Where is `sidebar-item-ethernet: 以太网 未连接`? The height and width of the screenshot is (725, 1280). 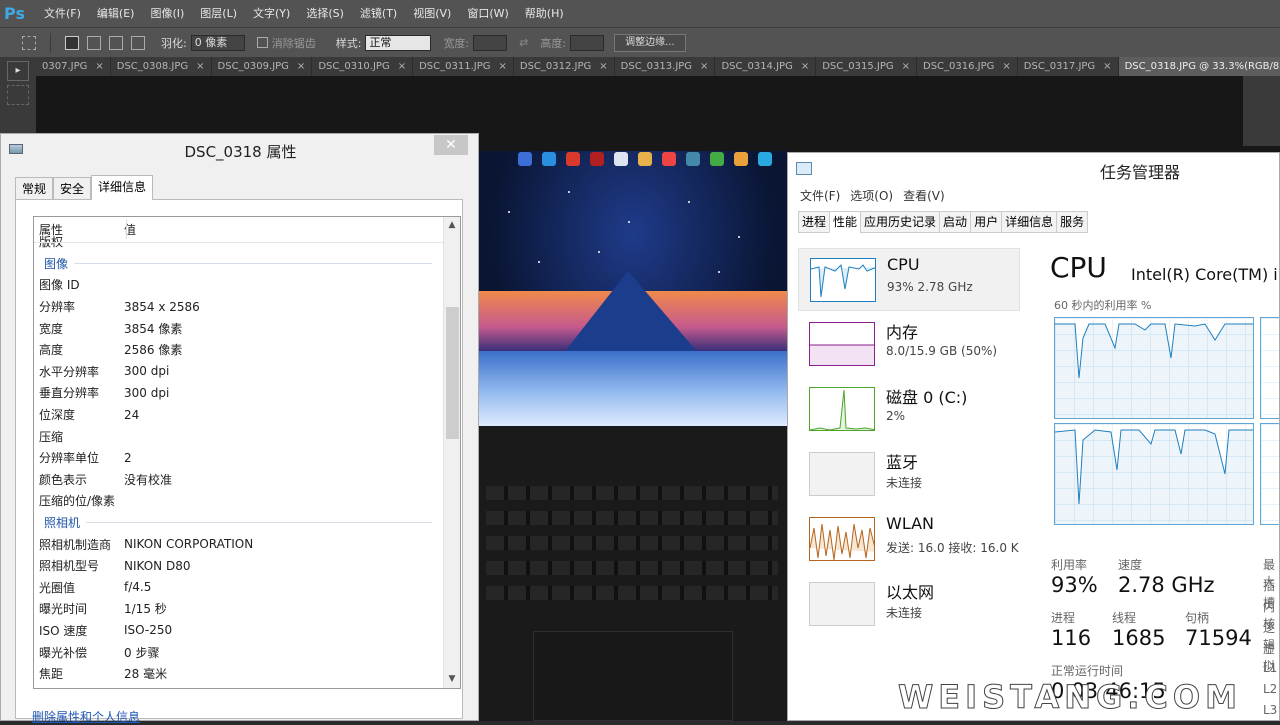
sidebar-item-ethernet: 以太网 未连接 is located at coordinates (909, 604).